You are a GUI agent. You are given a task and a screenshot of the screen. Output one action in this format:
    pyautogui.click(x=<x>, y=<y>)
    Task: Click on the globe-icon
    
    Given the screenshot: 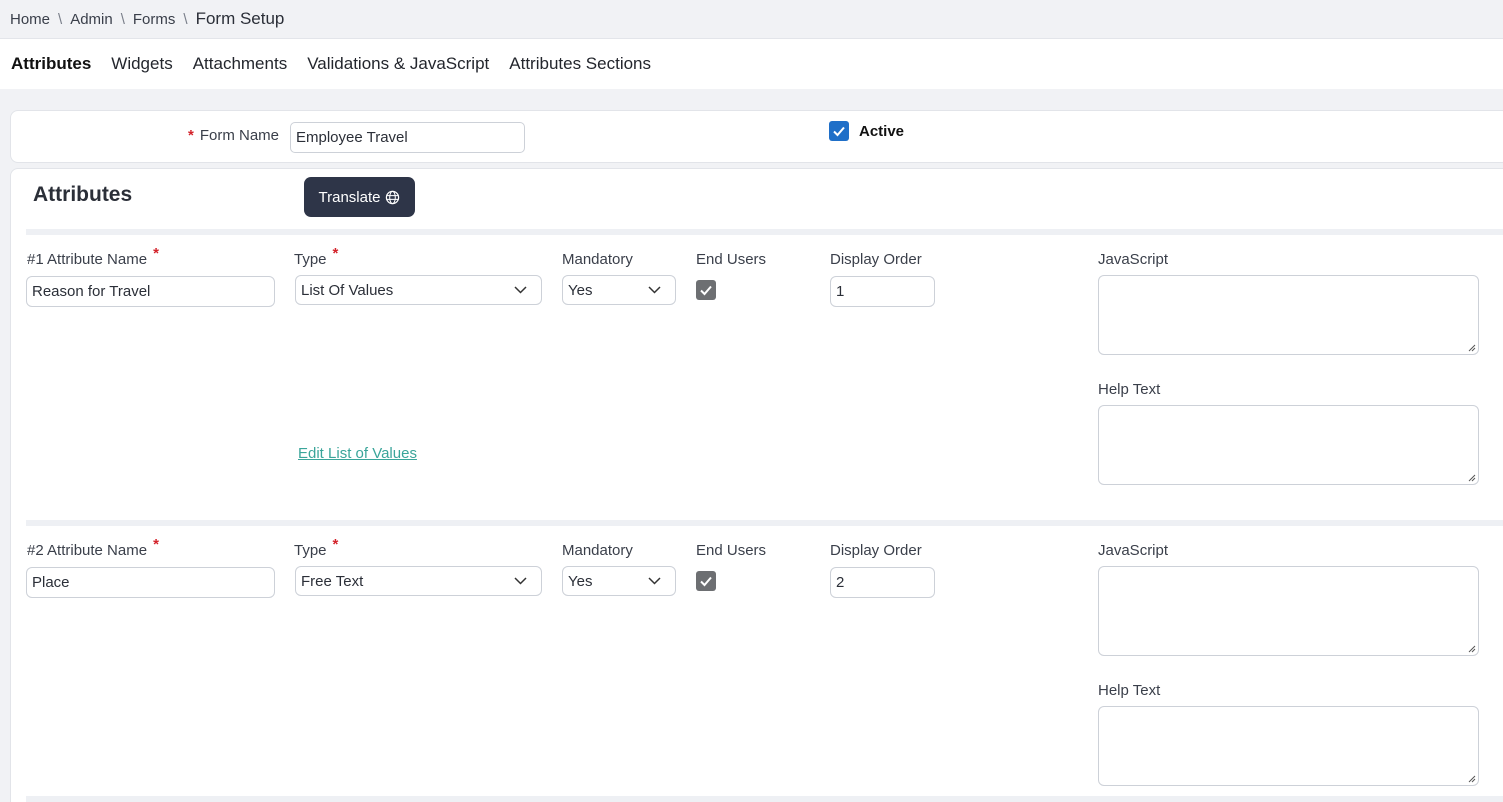 What is the action you would take?
    pyautogui.click(x=393, y=197)
    